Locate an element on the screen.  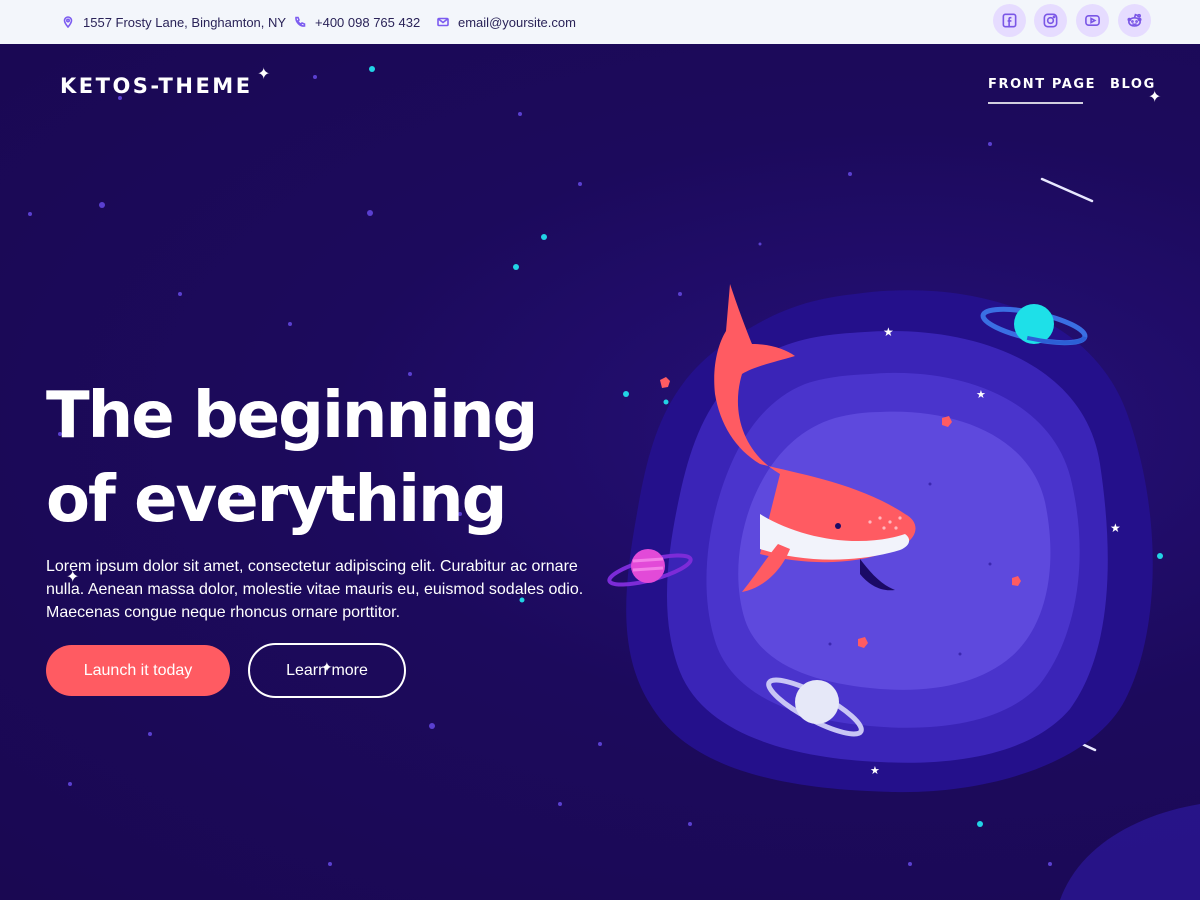
youtube-icon is located at coordinates (1092, 20).